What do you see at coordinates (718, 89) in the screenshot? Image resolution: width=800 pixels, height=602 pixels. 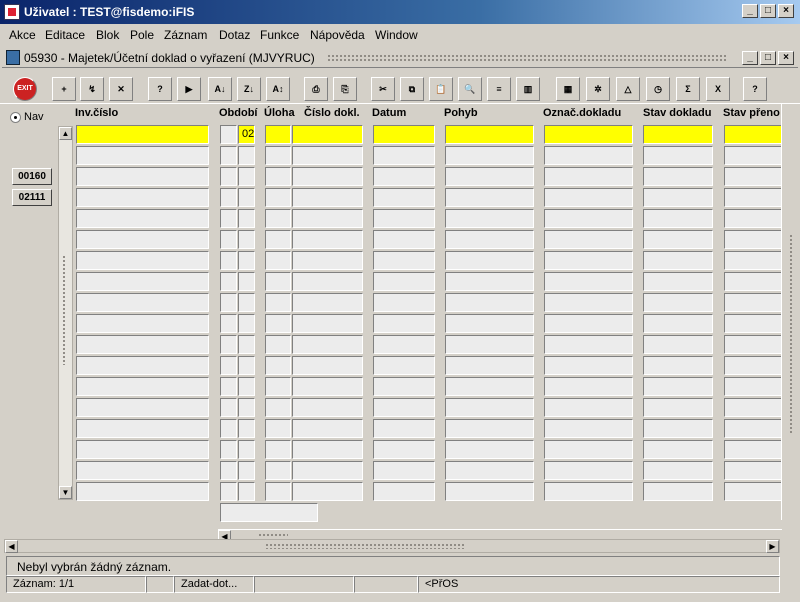 I see `excel-icon: X` at bounding box center [718, 89].